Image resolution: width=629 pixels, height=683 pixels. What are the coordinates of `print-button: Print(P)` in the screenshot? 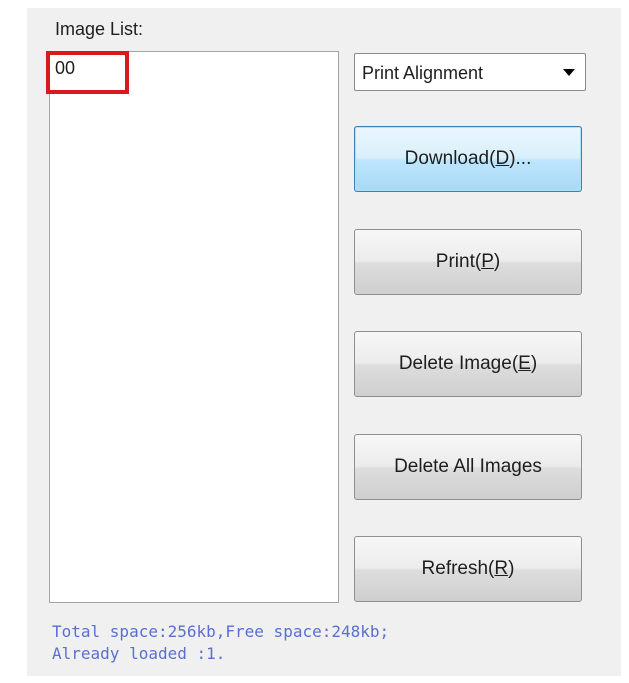 It's located at (468, 262).